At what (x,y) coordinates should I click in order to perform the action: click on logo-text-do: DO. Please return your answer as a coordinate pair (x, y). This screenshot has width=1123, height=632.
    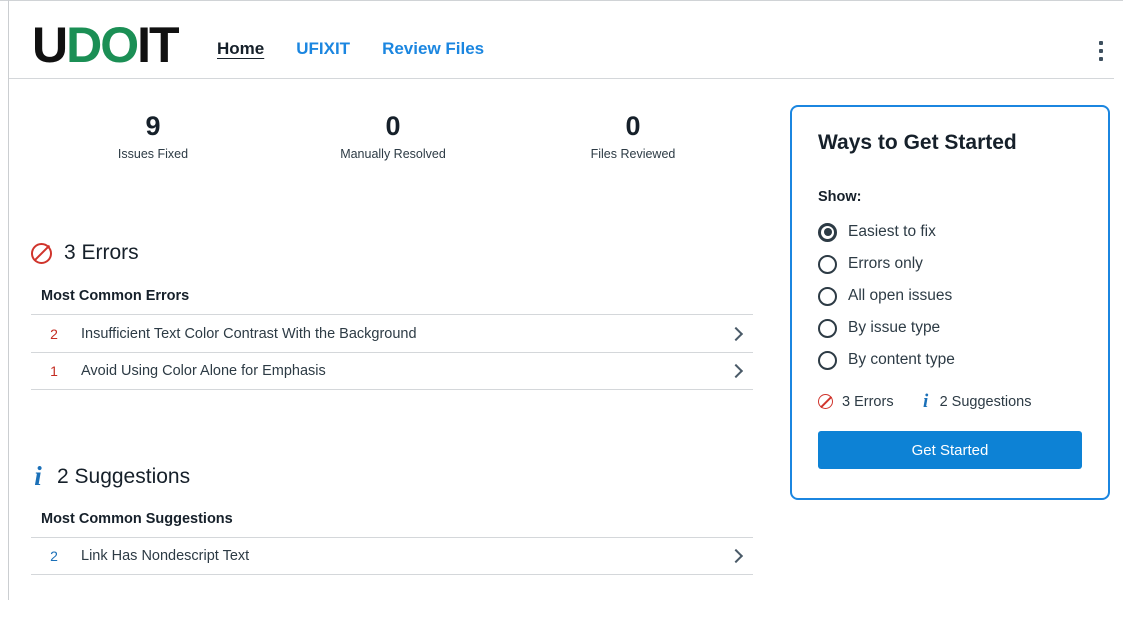
    Looking at the image, I should click on (102, 45).